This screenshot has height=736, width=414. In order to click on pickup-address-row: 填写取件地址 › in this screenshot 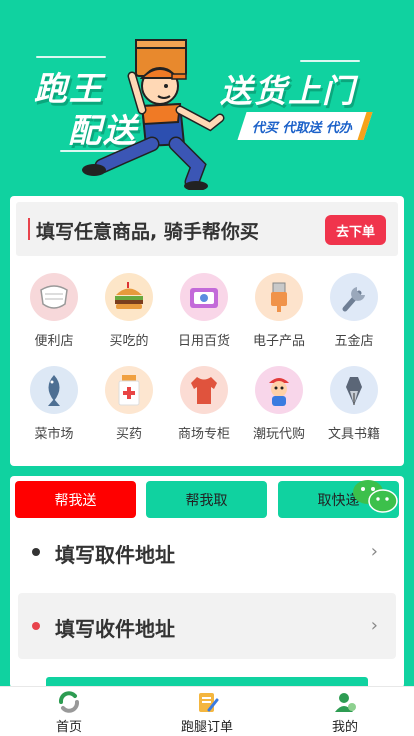, I will do `click(207, 552)`.